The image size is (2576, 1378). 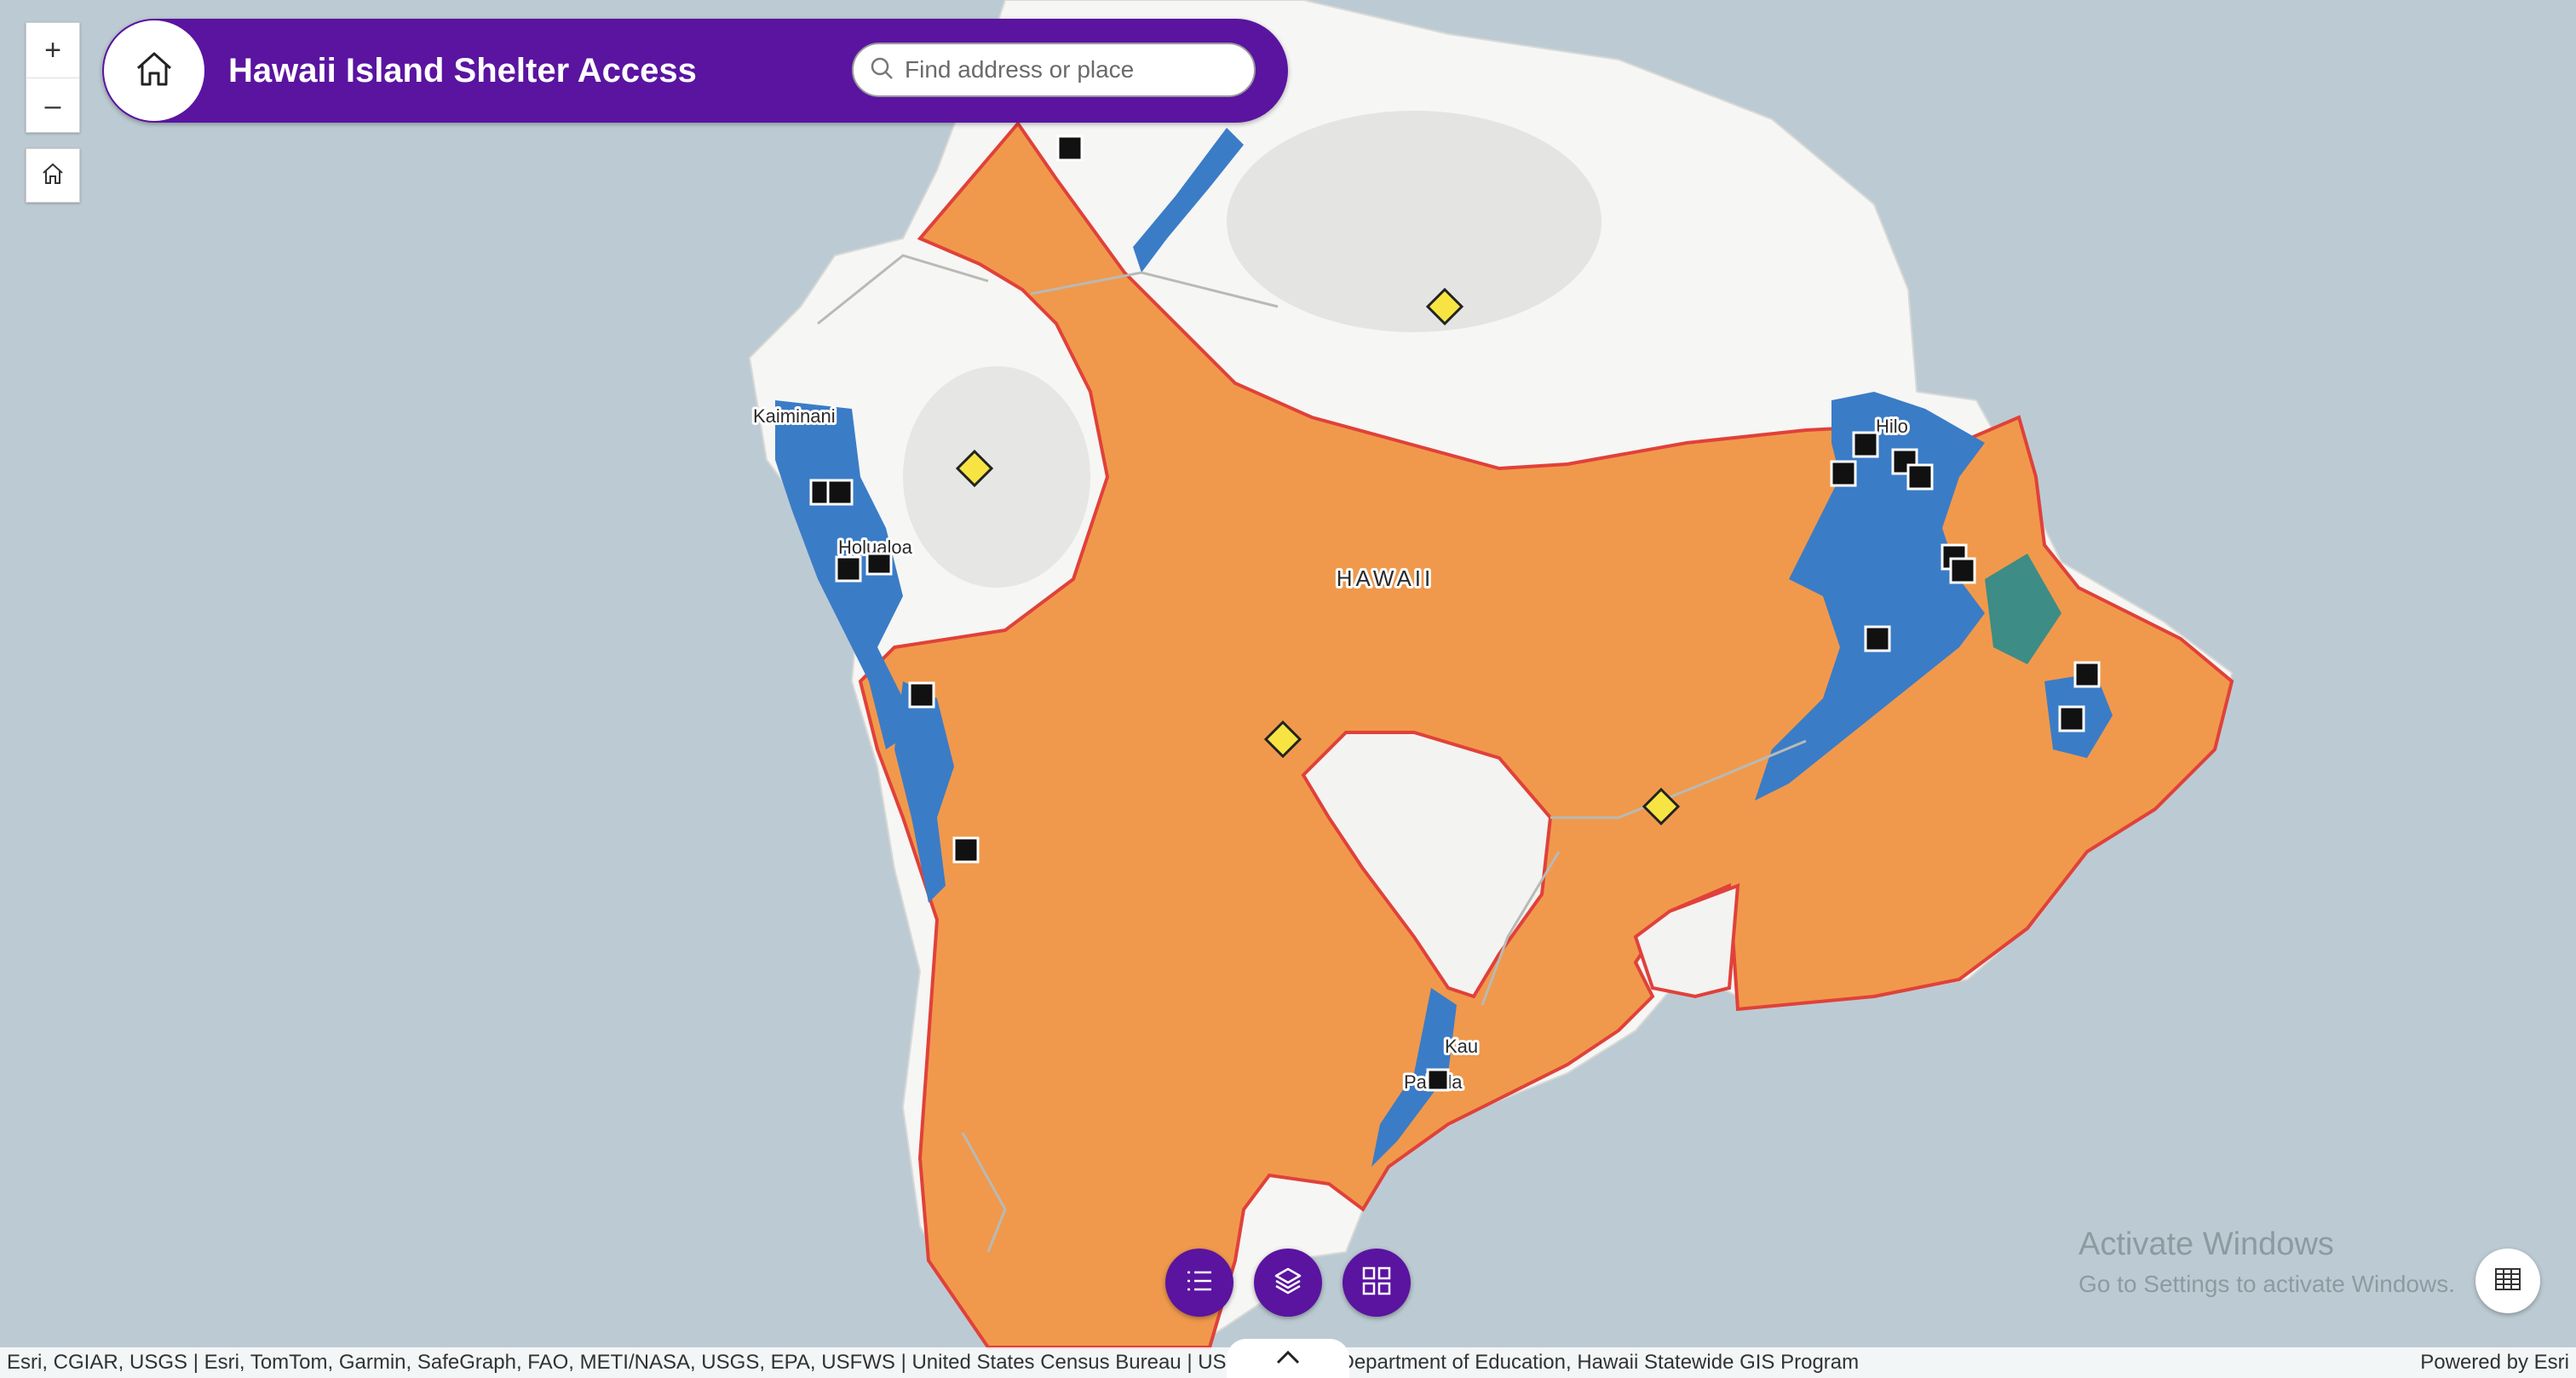 I want to click on label-island: HAWAII, so click(x=1386, y=578).